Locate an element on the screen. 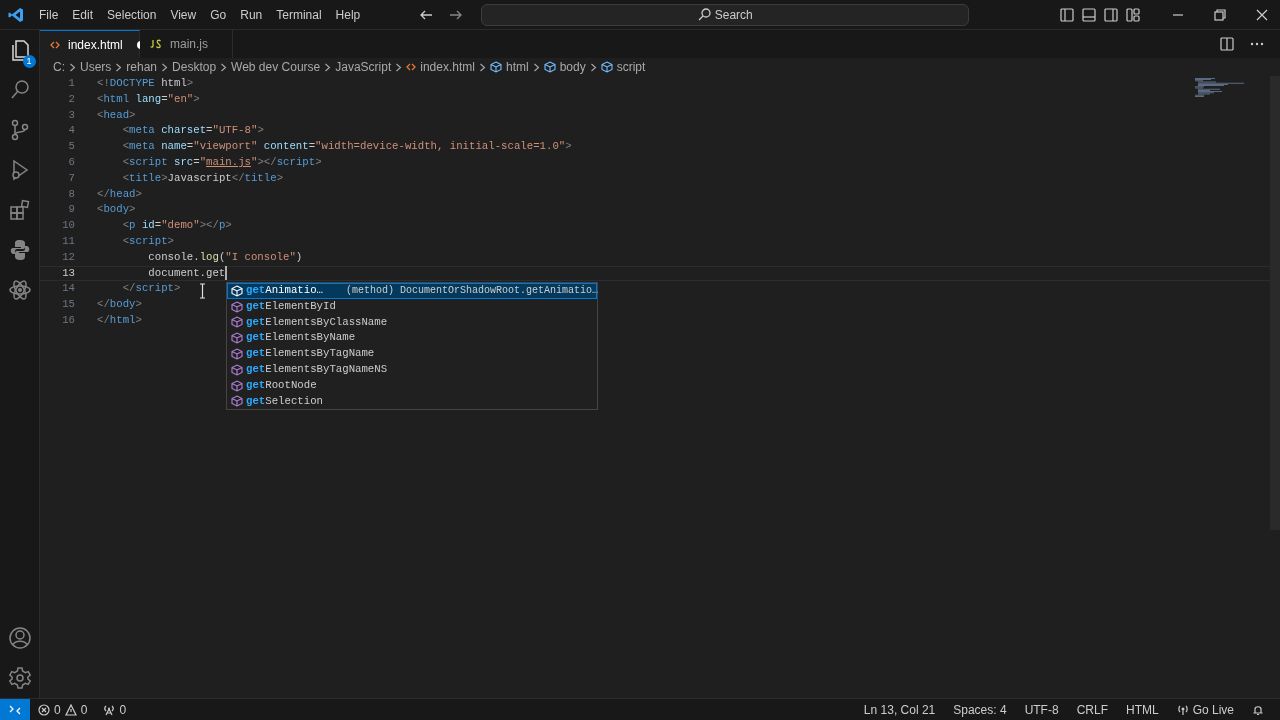  line-number: 2 is located at coordinates (71, 99).